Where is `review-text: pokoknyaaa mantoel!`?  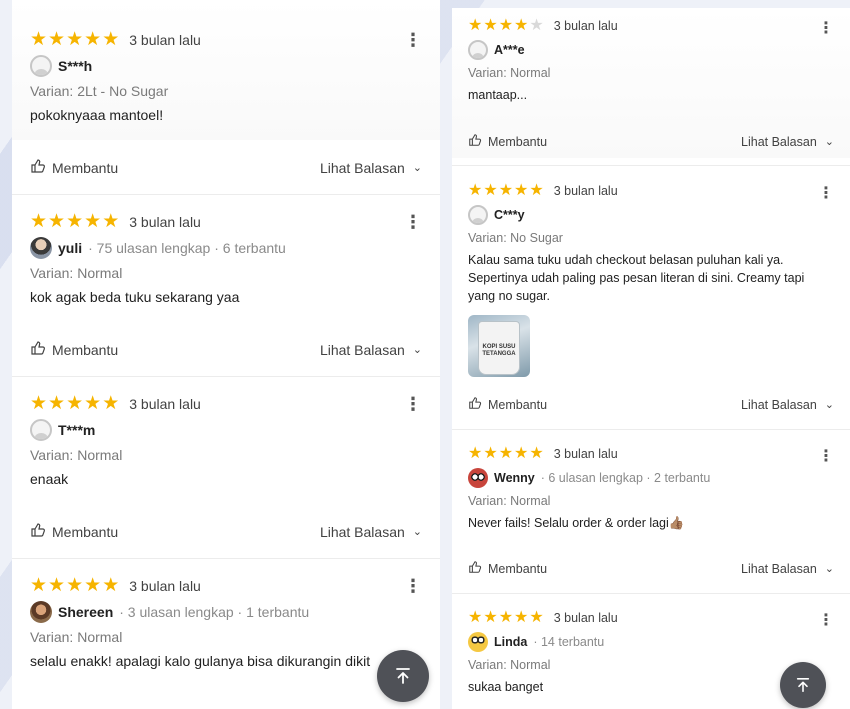
review-text: pokoknyaaa mantoel! is located at coordinates (97, 115).